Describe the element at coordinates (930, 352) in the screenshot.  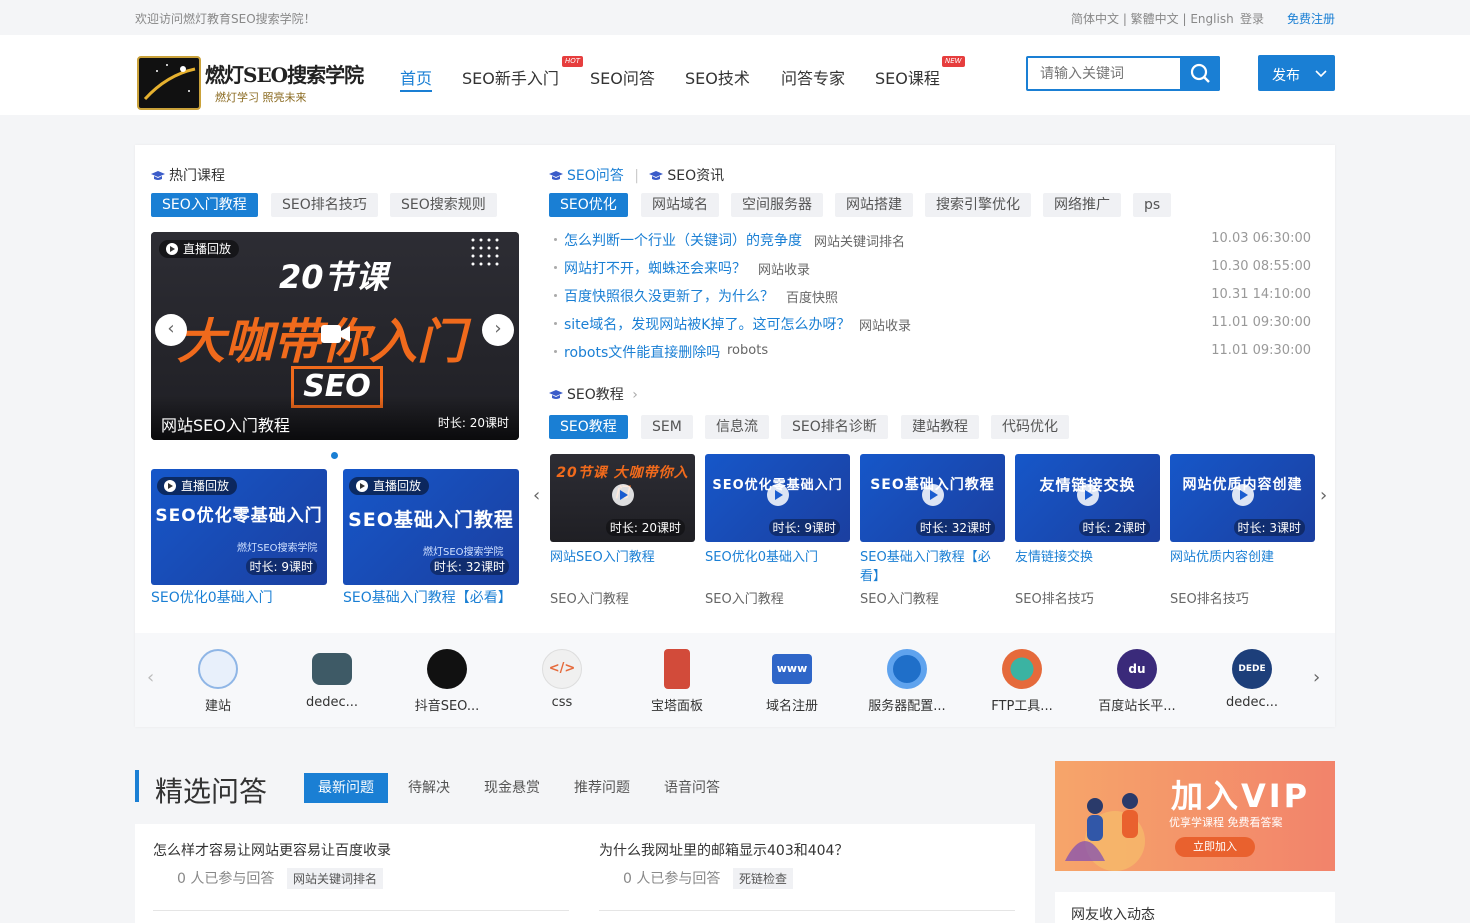
I see `list-item: robots文件能直接删除吗 robots 11.01 09:30:00` at that location.